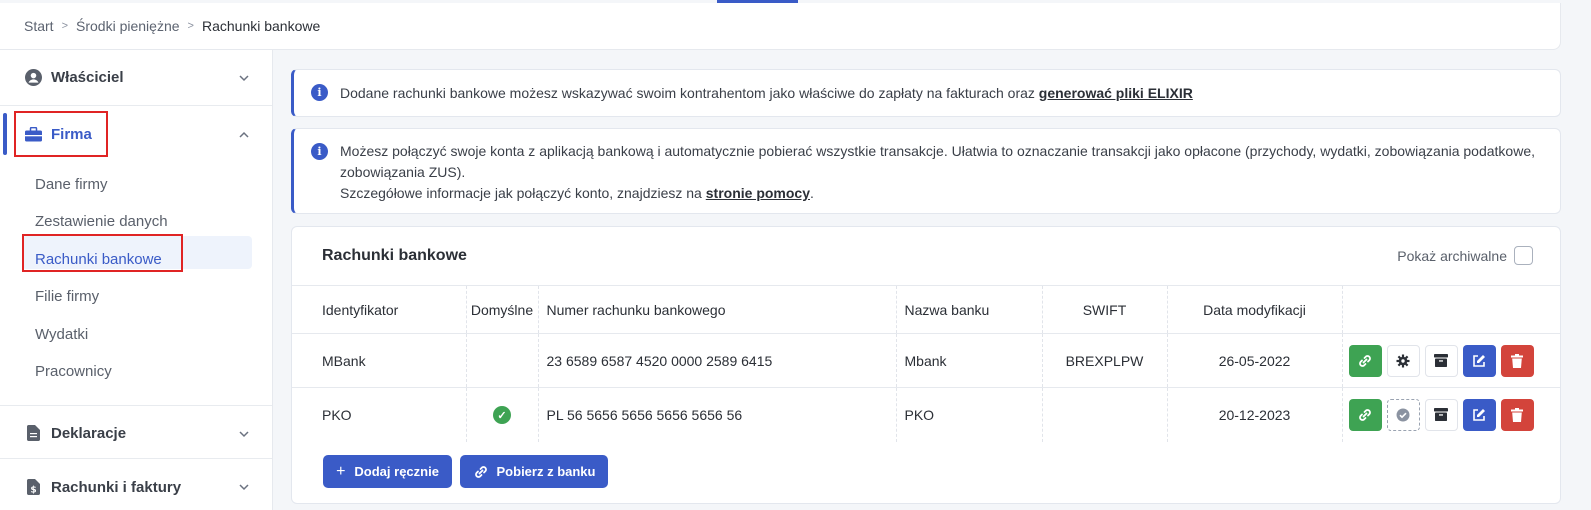 Image resolution: width=1591 pixels, height=510 pixels. Describe the element at coordinates (1255, 414) in the screenshot. I see `cell-modified-date: 20-12-2023` at that location.